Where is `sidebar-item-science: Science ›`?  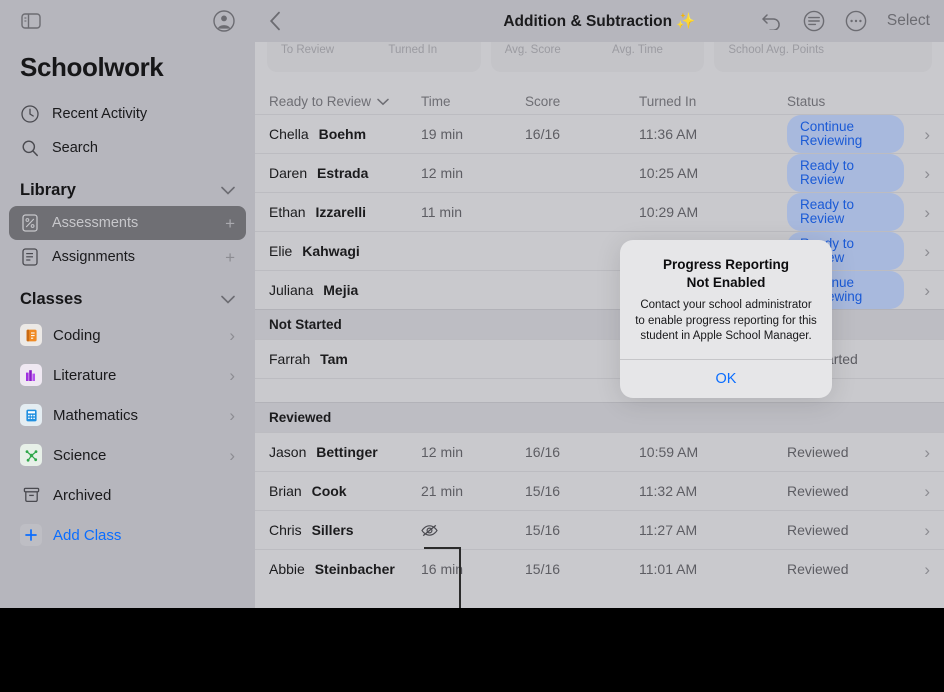 sidebar-item-science: Science › is located at coordinates (127, 455).